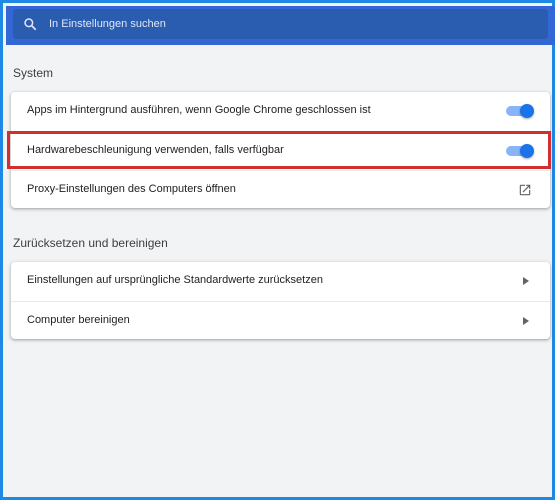 Image resolution: width=555 pixels, height=500 pixels. Describe the element at coordinates (33, 73) in the screenshot. I see `section-title-system: System` at that location.